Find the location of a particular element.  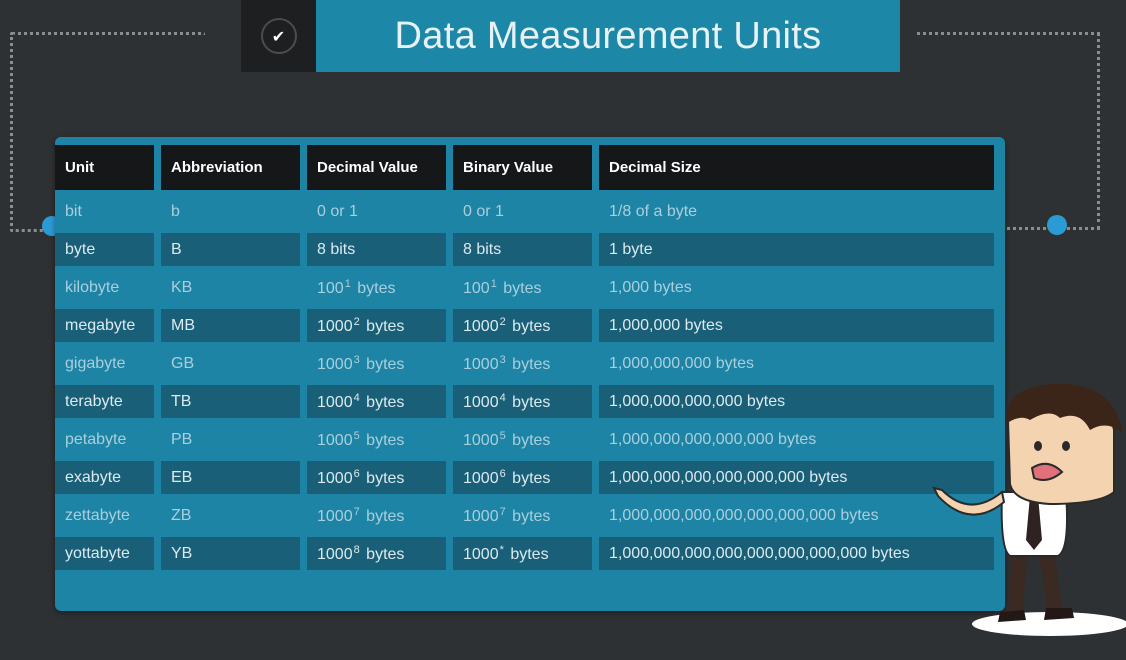

cell-binary-value: 10002 bytes is located at coordinates (522, 325).